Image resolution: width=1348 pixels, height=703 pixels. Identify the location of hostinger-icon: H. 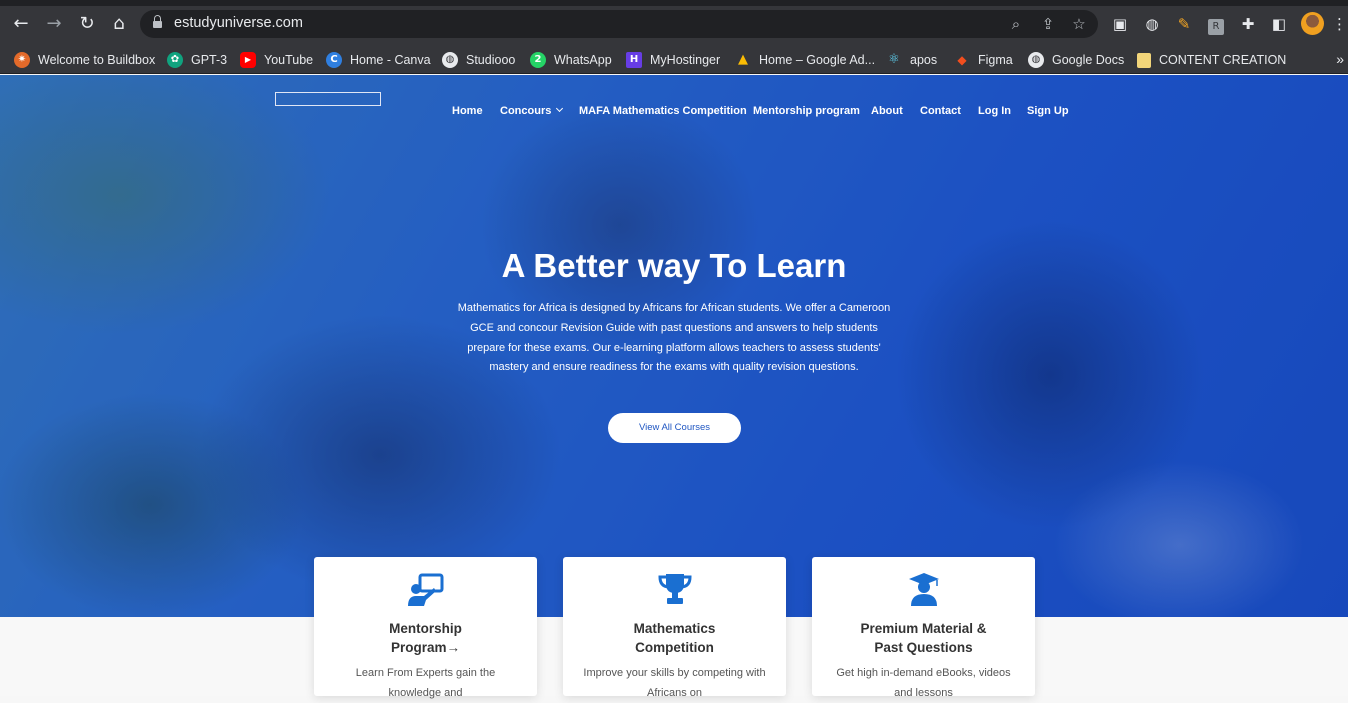
(634, 60).